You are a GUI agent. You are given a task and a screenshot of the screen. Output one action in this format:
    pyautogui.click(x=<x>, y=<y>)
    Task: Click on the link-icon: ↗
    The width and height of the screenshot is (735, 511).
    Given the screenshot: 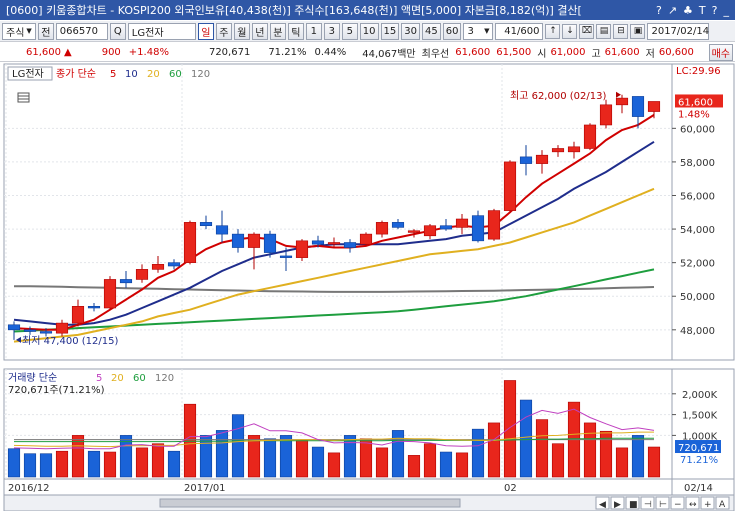 What is the action you would take?
    pyautogui.click(x=672, y=10)
    